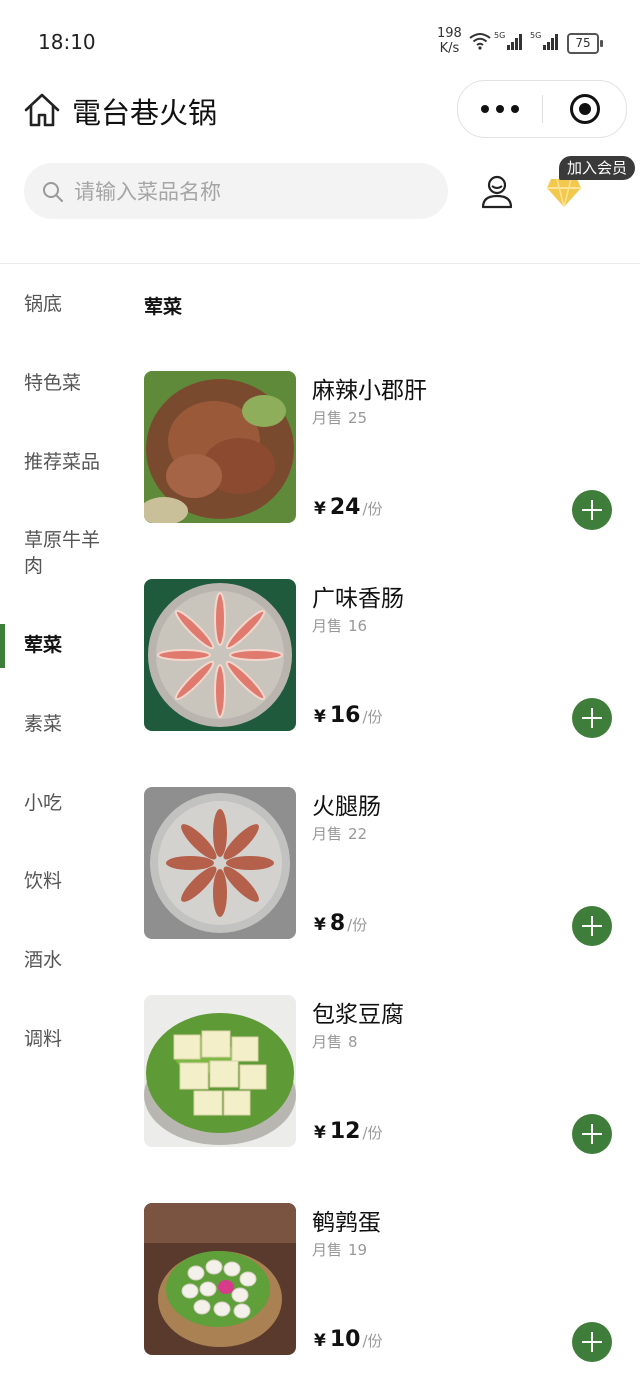 The height and width of the screenshot is (1400, 640). What do you see at coordinates (348, 1131) in the screenshot?
I see `item-price: ¥12/份` at bounding box center [348, 1131].